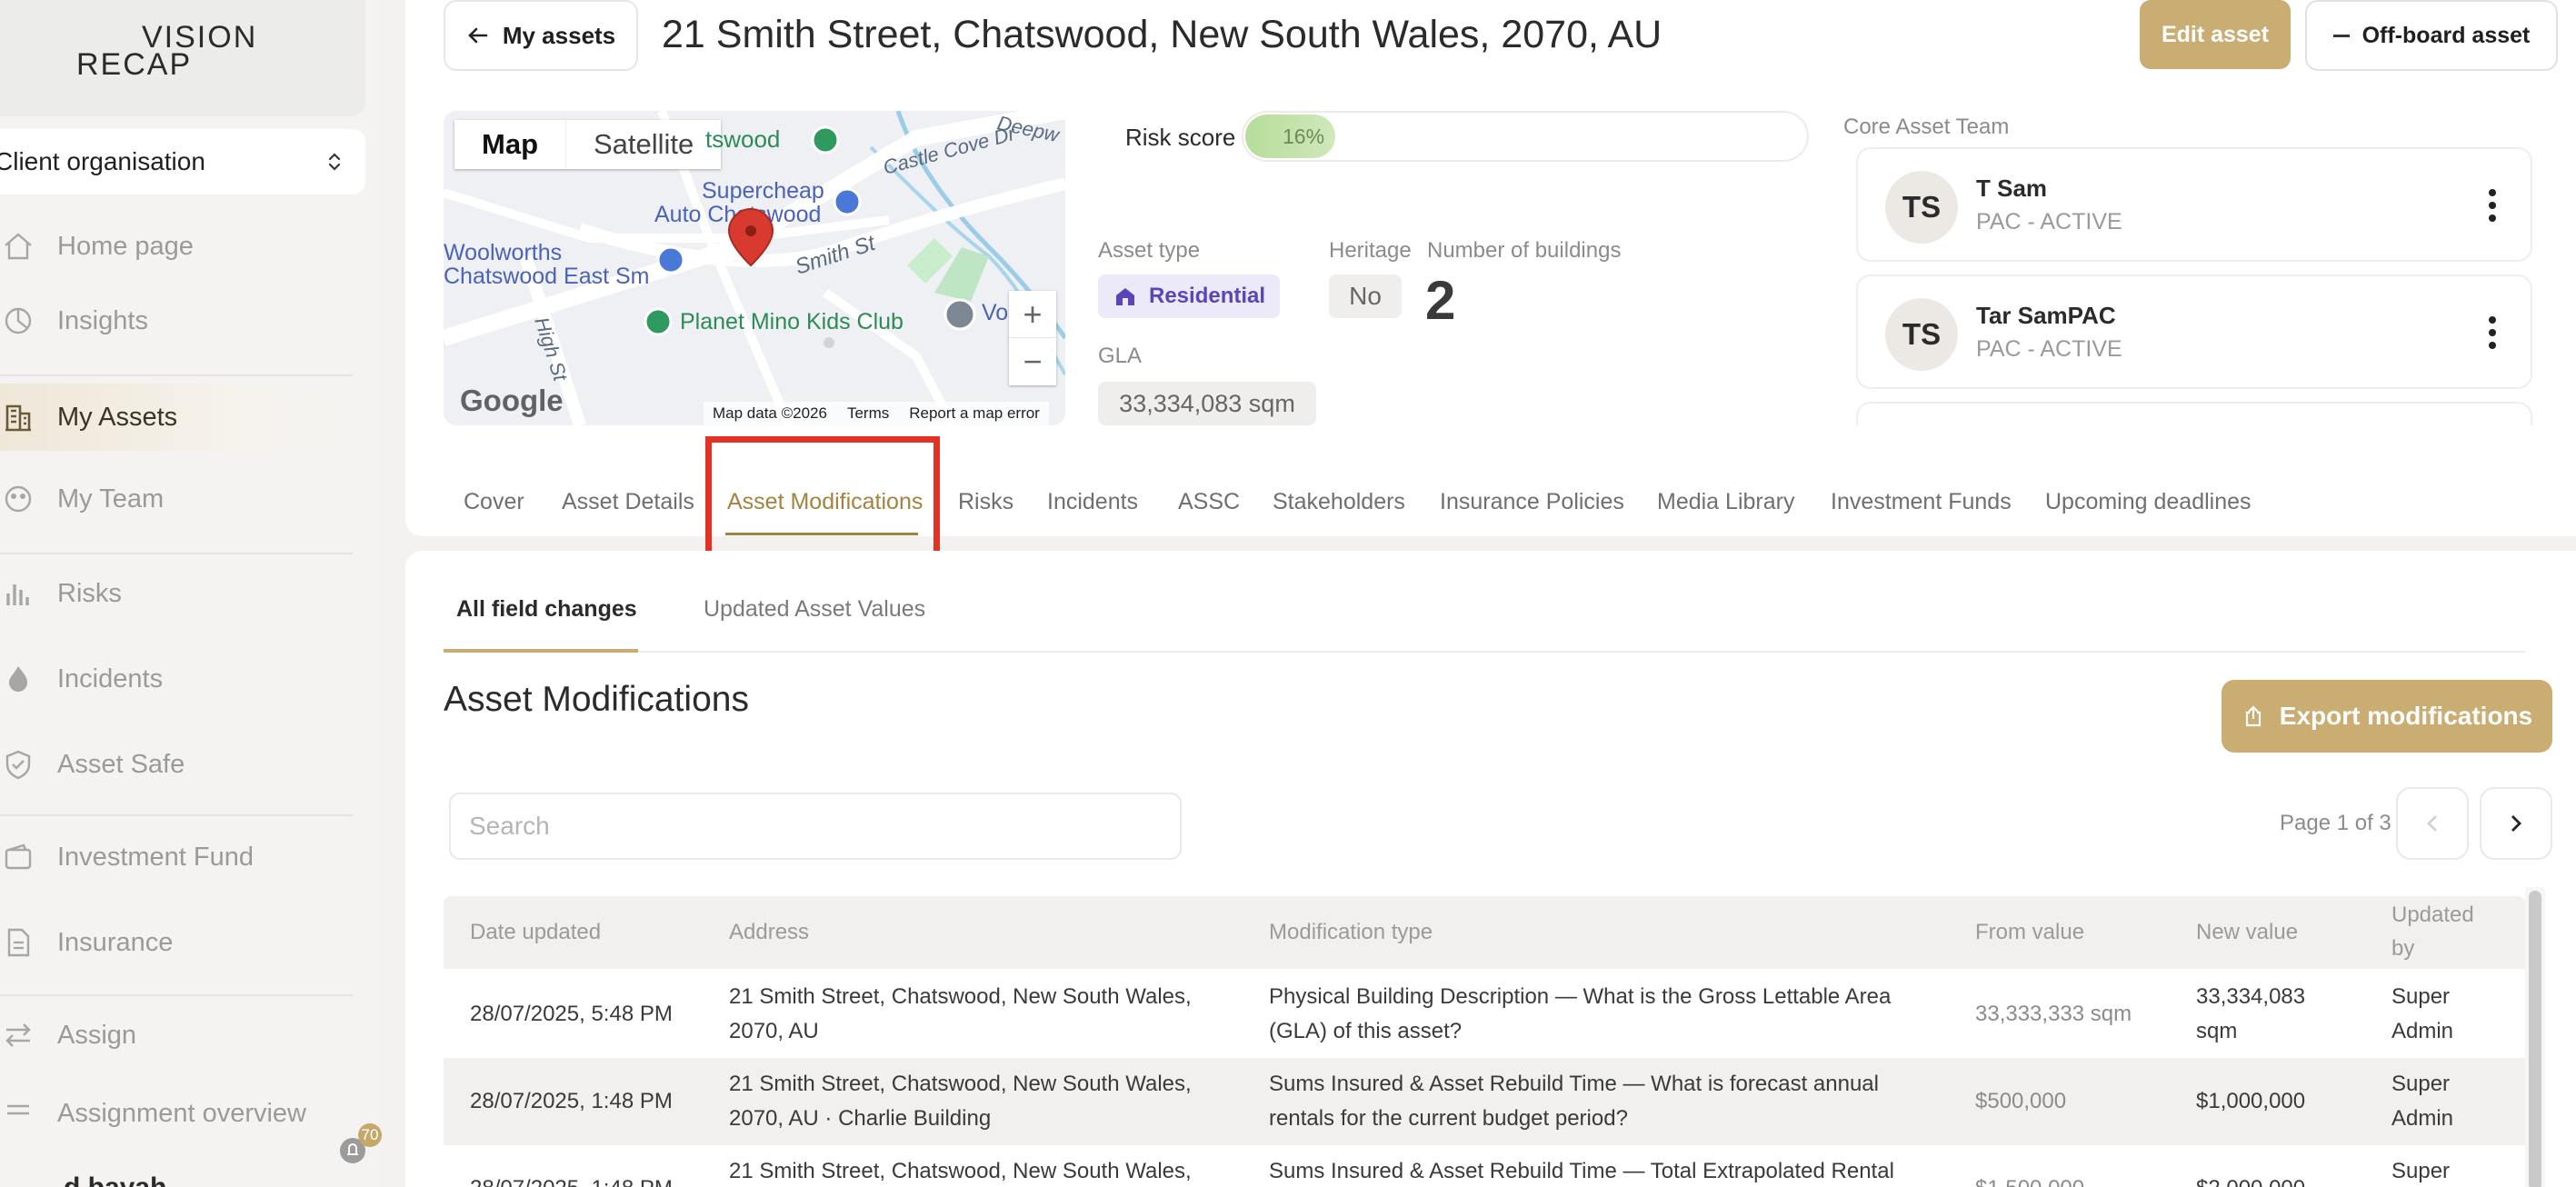 Image resolution: width=2576 pixels, height=1187 pixels. Describe the element at coordinates (950, 150) in the screenshot. I see `street-label: Castle Cove Dr` at that location.